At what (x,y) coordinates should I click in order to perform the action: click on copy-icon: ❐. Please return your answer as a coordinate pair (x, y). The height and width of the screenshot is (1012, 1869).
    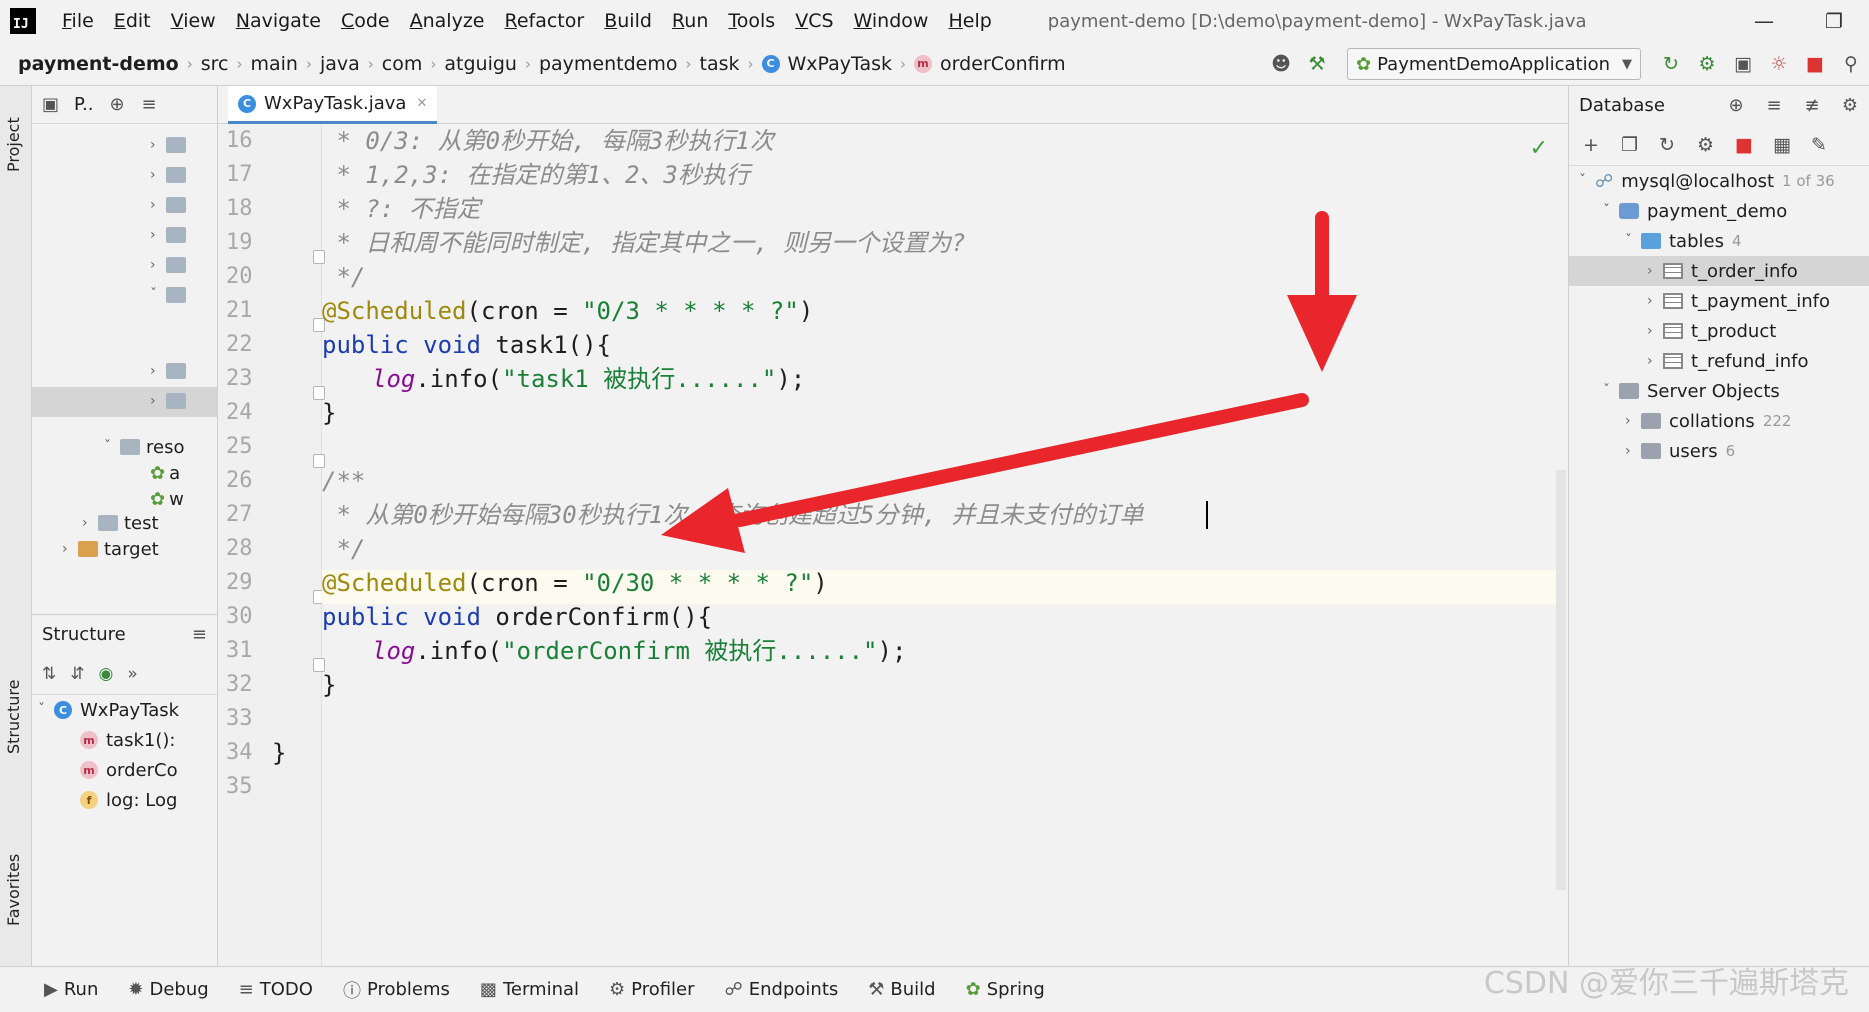
    Looking at the image, I should click on (1640, 145).